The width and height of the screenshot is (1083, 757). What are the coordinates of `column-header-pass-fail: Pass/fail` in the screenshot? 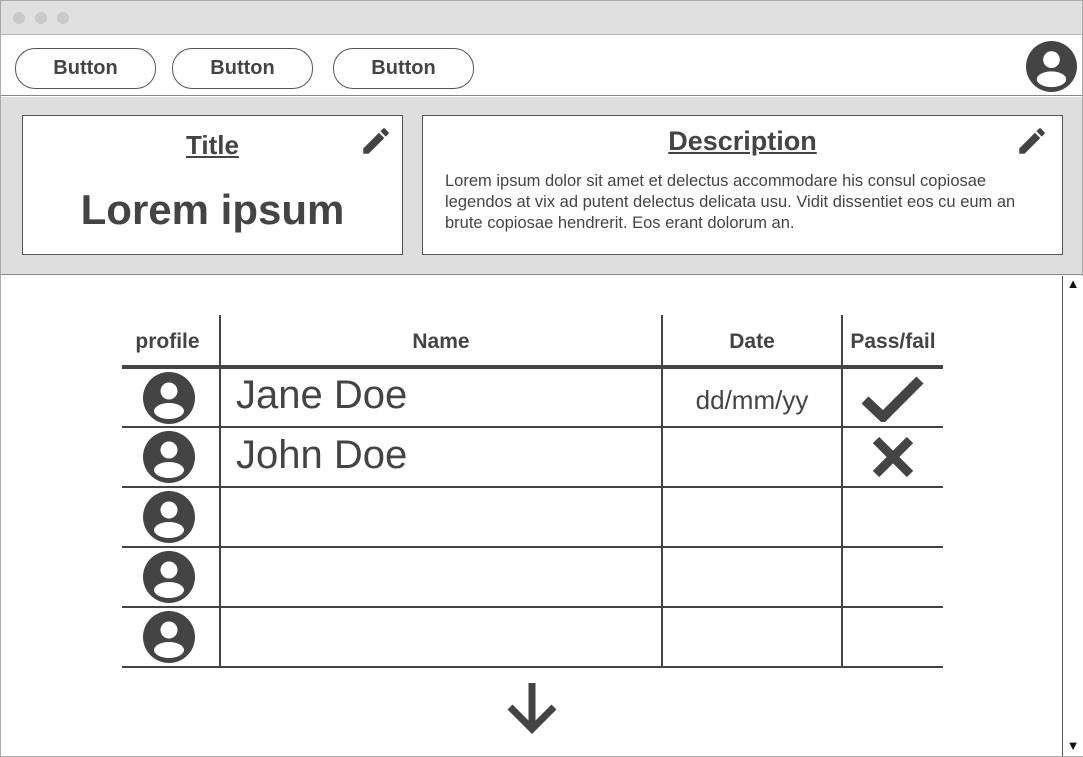 It's located at (892, 341).